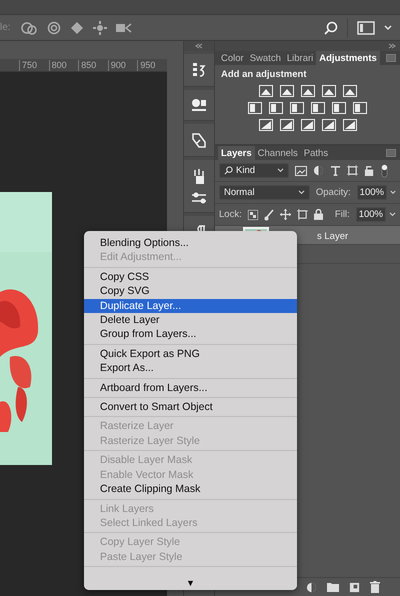 This screenshot has width=400, height=596. Describe the element at coordinates (93, 65) in the screenshot. I see `ruler-label: 850` at that location.